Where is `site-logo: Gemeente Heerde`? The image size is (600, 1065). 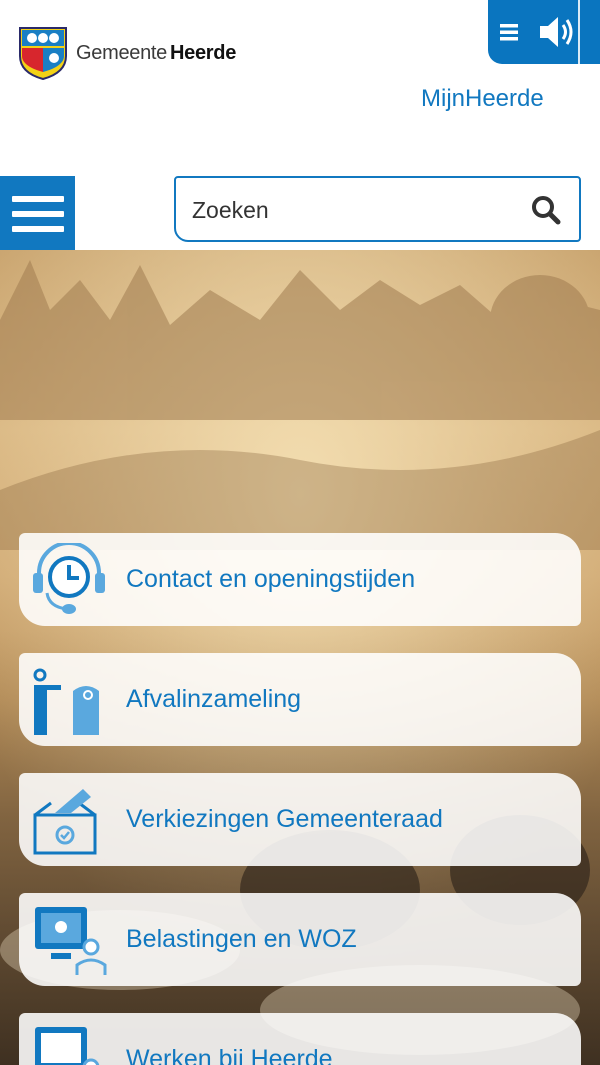
site-logo: Gemeente Heerde is located at coordinates (127, 53).